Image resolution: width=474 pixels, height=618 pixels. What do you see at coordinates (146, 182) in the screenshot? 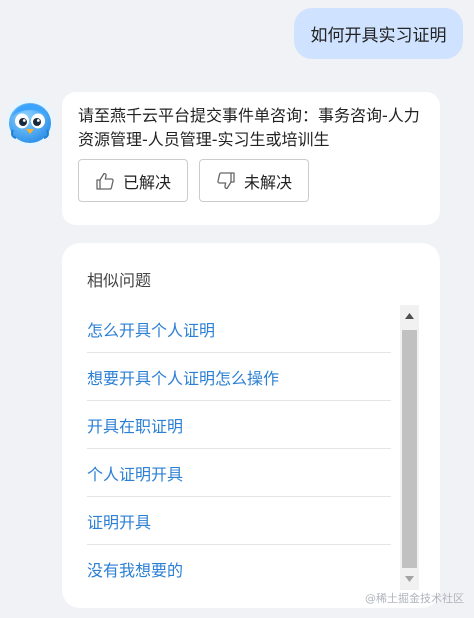
I see `resolved-label: 已解决` at bounding box center [146, 182].